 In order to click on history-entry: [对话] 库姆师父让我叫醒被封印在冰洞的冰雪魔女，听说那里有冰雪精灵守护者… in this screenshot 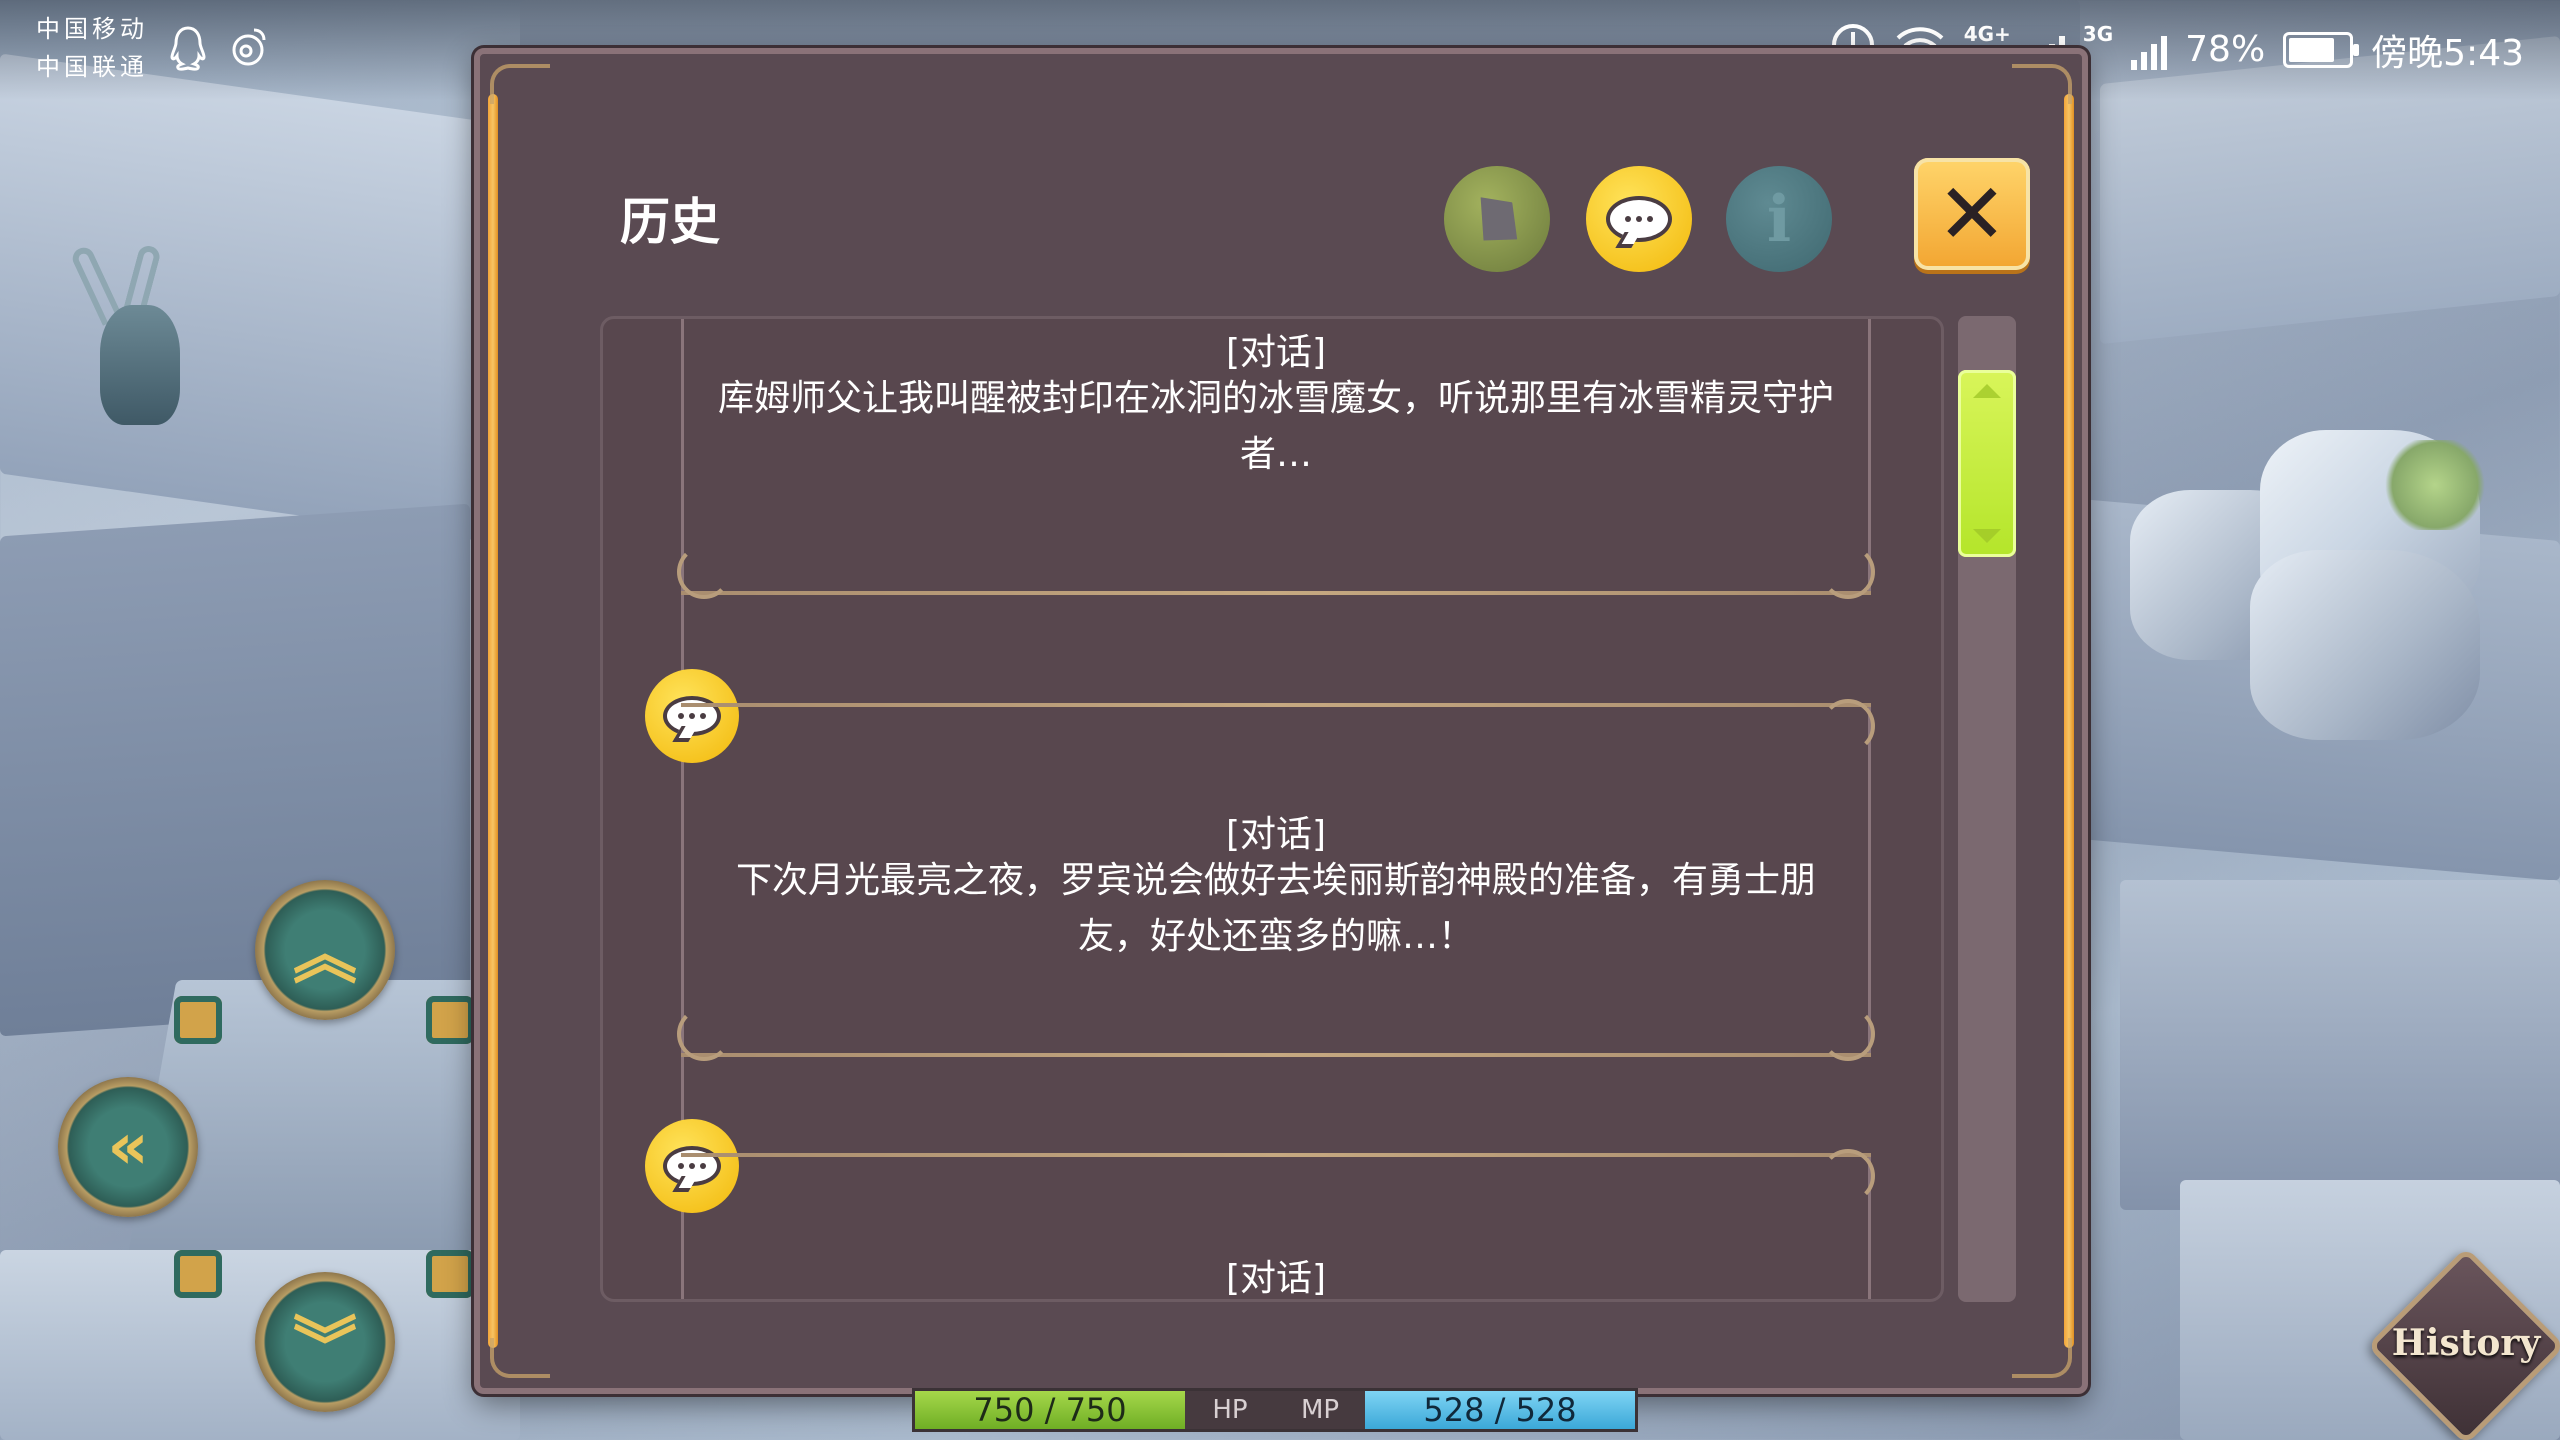, I will do `click(1276, 459)`.